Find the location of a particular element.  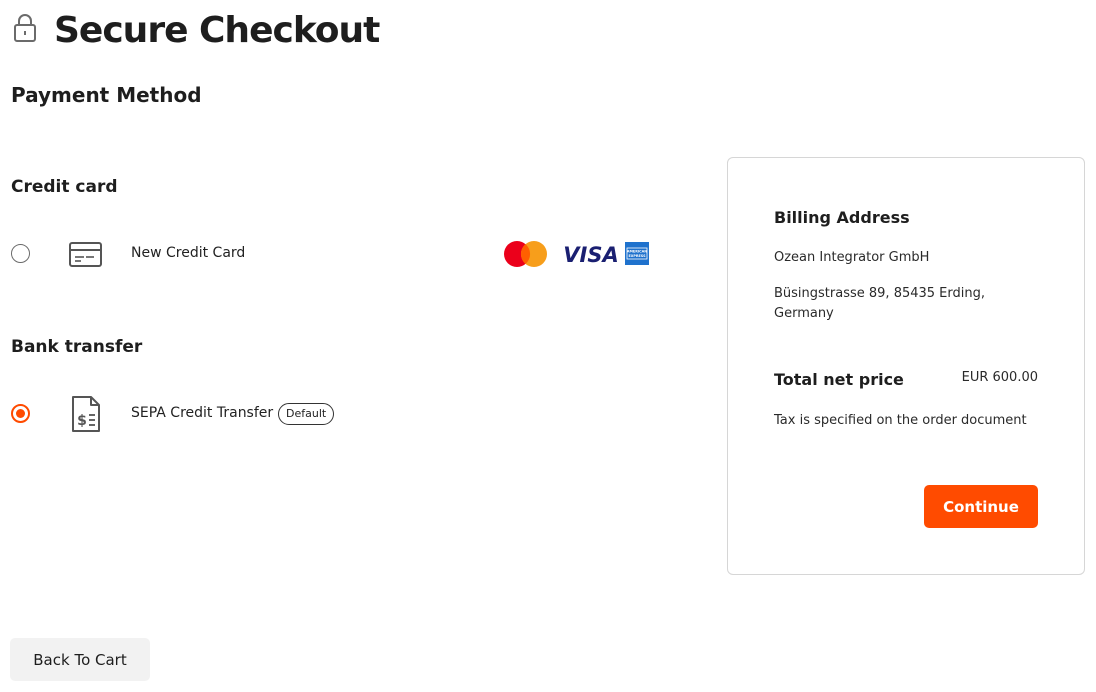

invoice-document-icon: $ is located at coordinates (86, 414).